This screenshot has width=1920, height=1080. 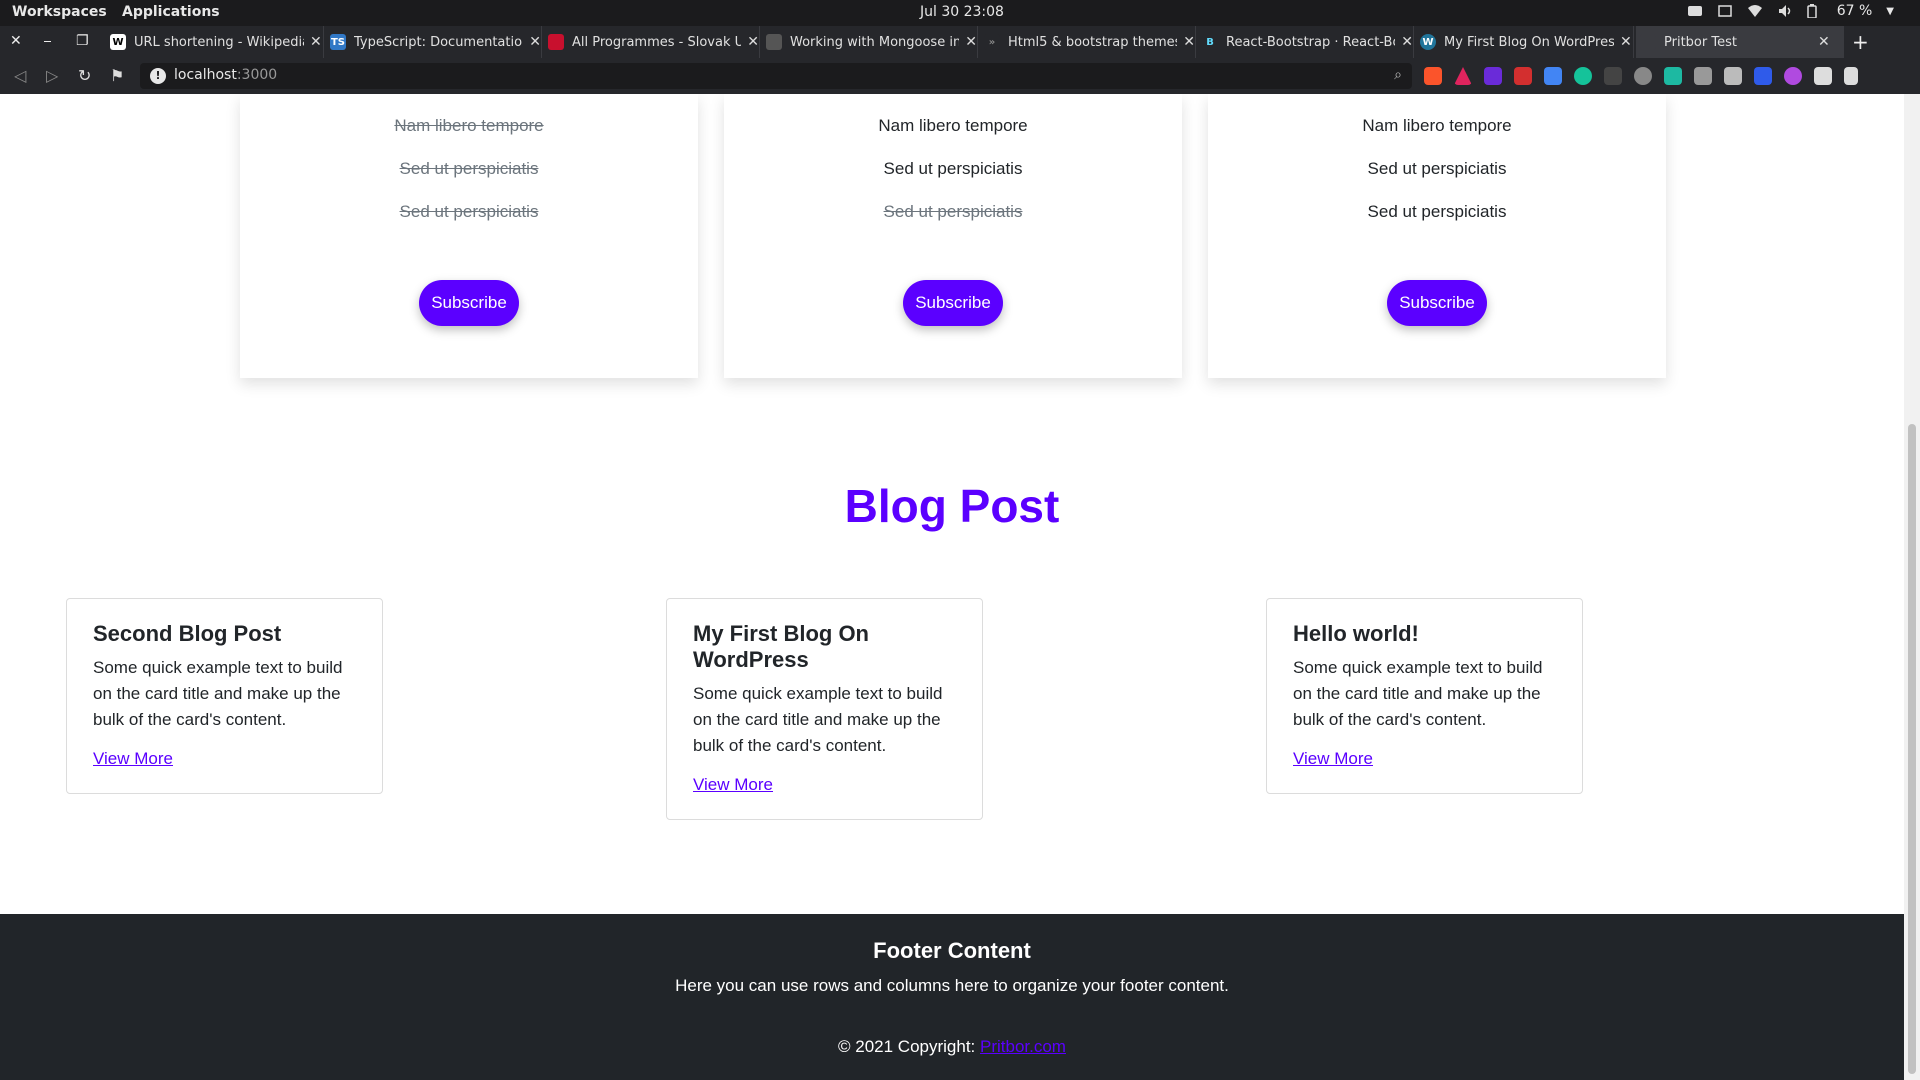 I want to click on brave-shield-icon, so click(x=1433, y=76).